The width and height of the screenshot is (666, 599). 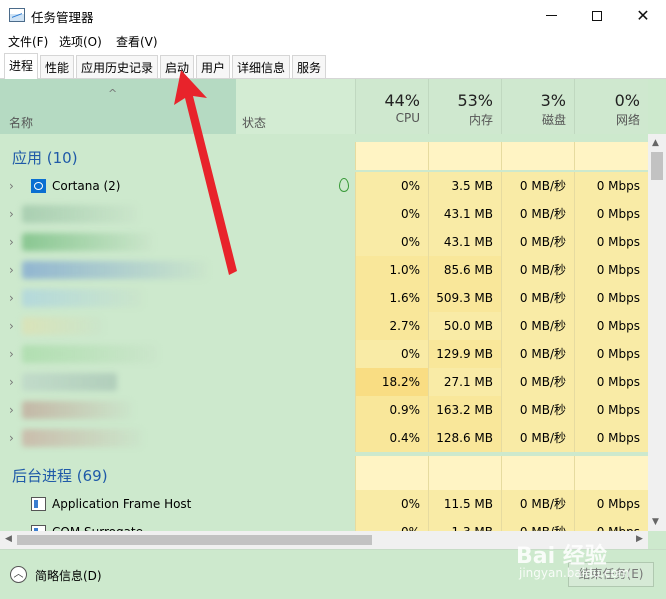 What do you see at coordinates (68, 575) in the screenshot?
I see `fewer-details-link: 简略信息(D)` at bounding box center [68, 575].